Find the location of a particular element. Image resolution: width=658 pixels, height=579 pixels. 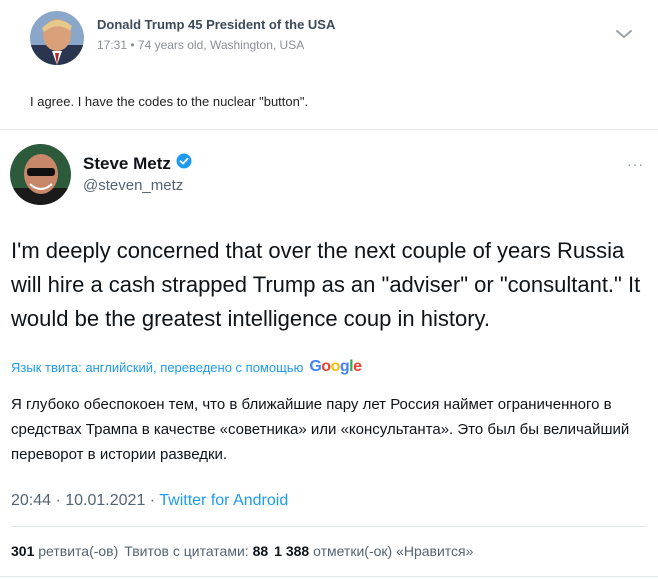

retweets-stat: 301 ретвита(-ов) is located at coordinates (64, 551).